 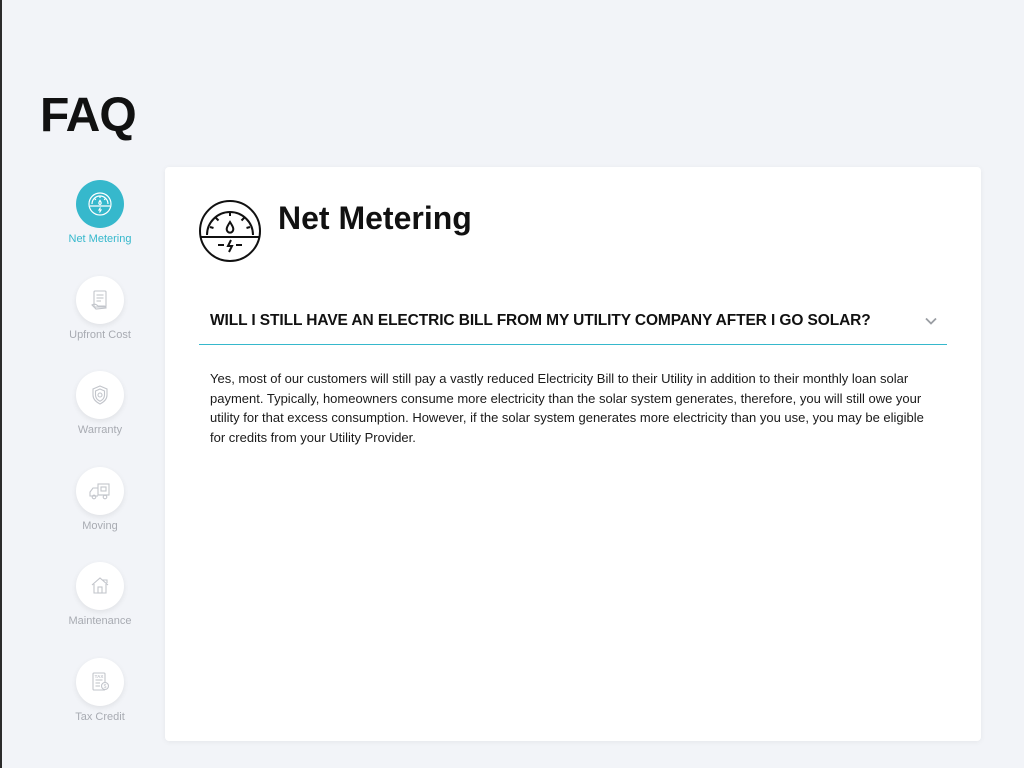 What do you see at coordinates (375, 217) in the screenshot?
I see `section-title: Net Metering` at bounding box center [375, 217].